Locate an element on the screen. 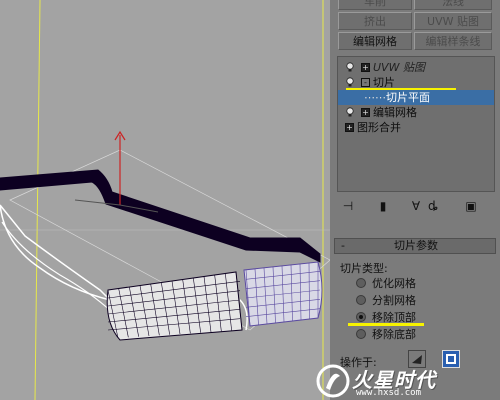 The height and width of the screenshot is (400, 500). watermark-url: www.hxsd.com is located at coordinates (389, 393).